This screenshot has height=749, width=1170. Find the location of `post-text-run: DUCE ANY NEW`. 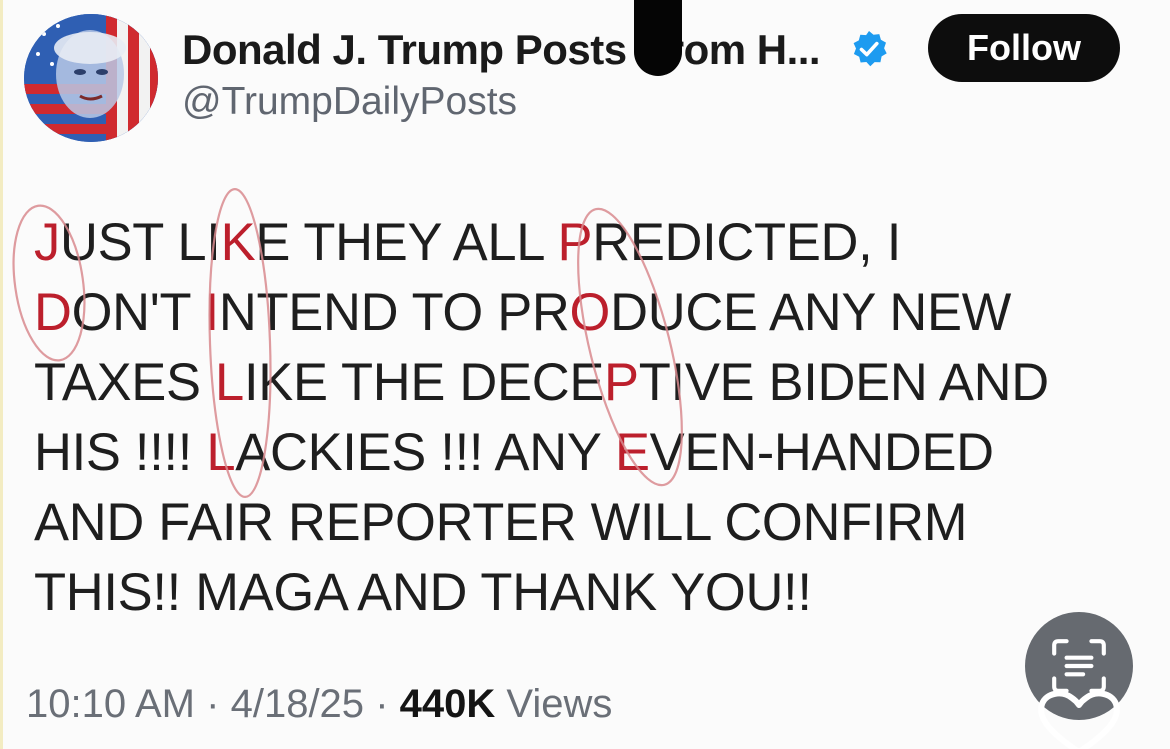

post-text-run: DUCE ANY NEW is located at coordinates (811, 312).